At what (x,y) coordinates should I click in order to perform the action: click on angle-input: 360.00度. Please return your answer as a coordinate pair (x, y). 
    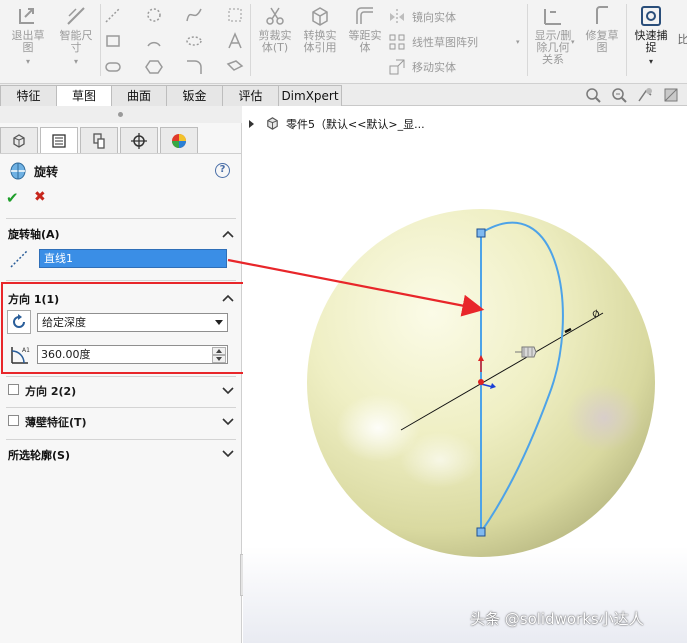
    Looking at the image, I should click on (132, 354).